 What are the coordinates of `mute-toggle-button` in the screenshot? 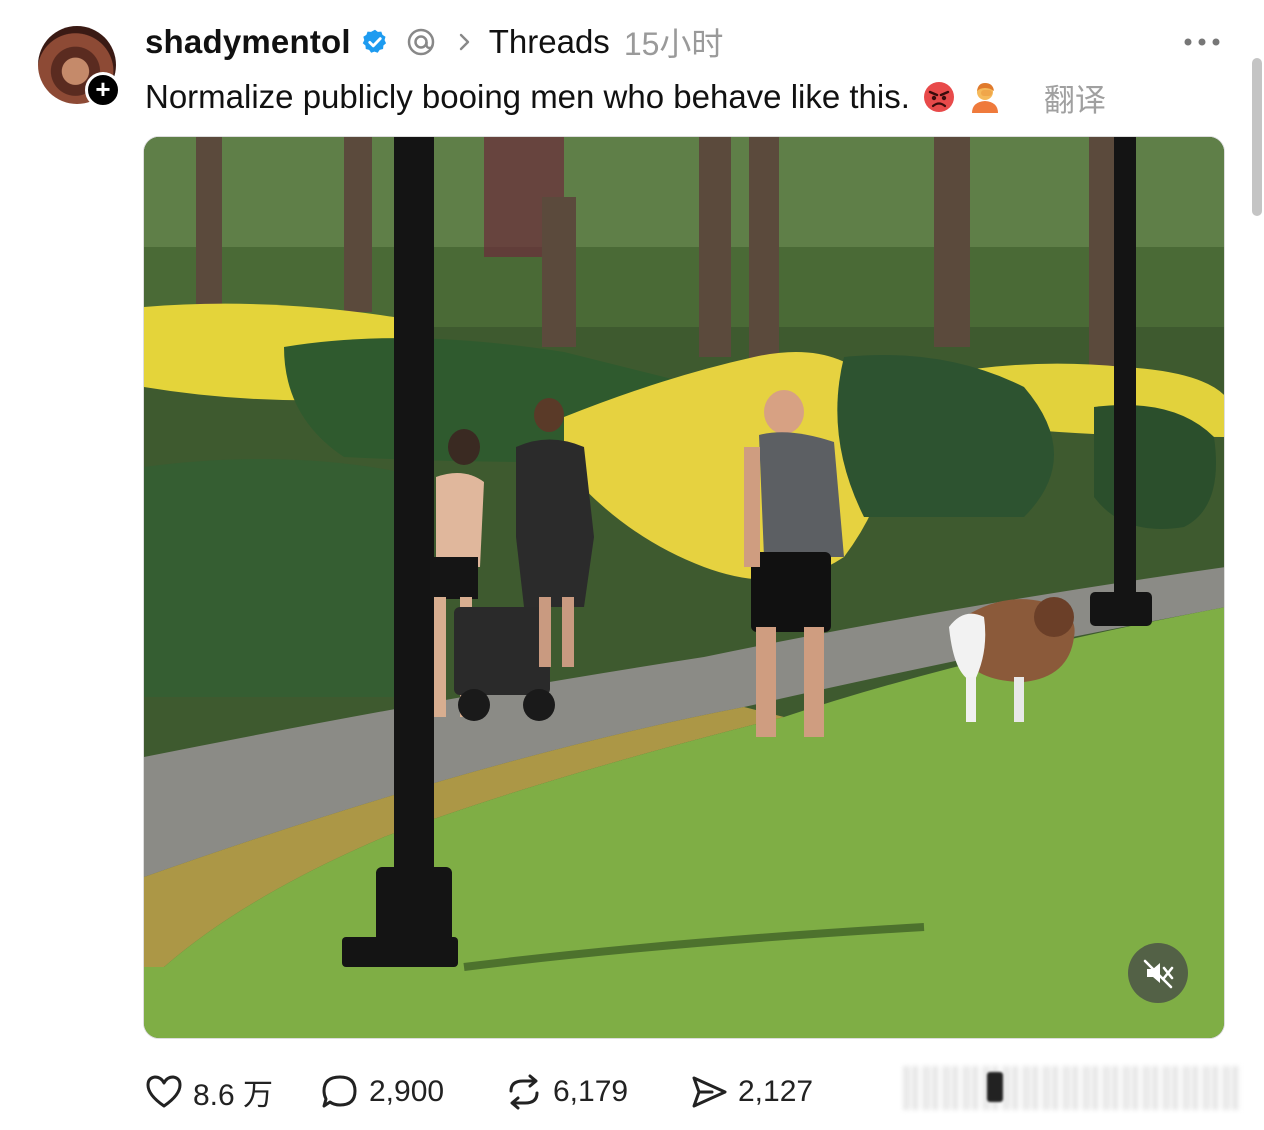 It's located at (1158, 973).